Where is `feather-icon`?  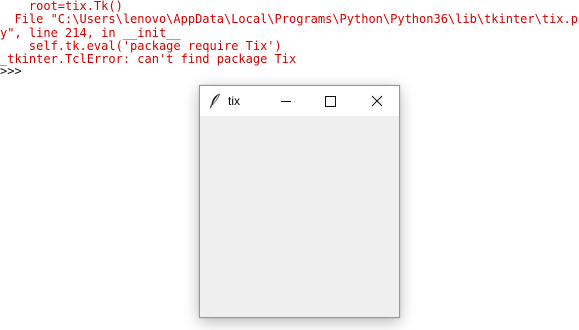
feather-icon is located at coordinates (215, 101).